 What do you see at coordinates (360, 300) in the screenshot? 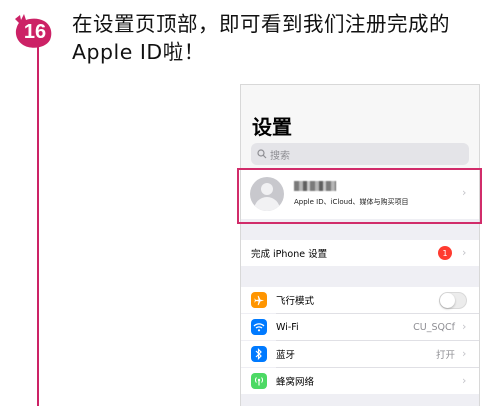
I see `airplane-mode-row: 飞行模式` at bounding box center [360, 300].